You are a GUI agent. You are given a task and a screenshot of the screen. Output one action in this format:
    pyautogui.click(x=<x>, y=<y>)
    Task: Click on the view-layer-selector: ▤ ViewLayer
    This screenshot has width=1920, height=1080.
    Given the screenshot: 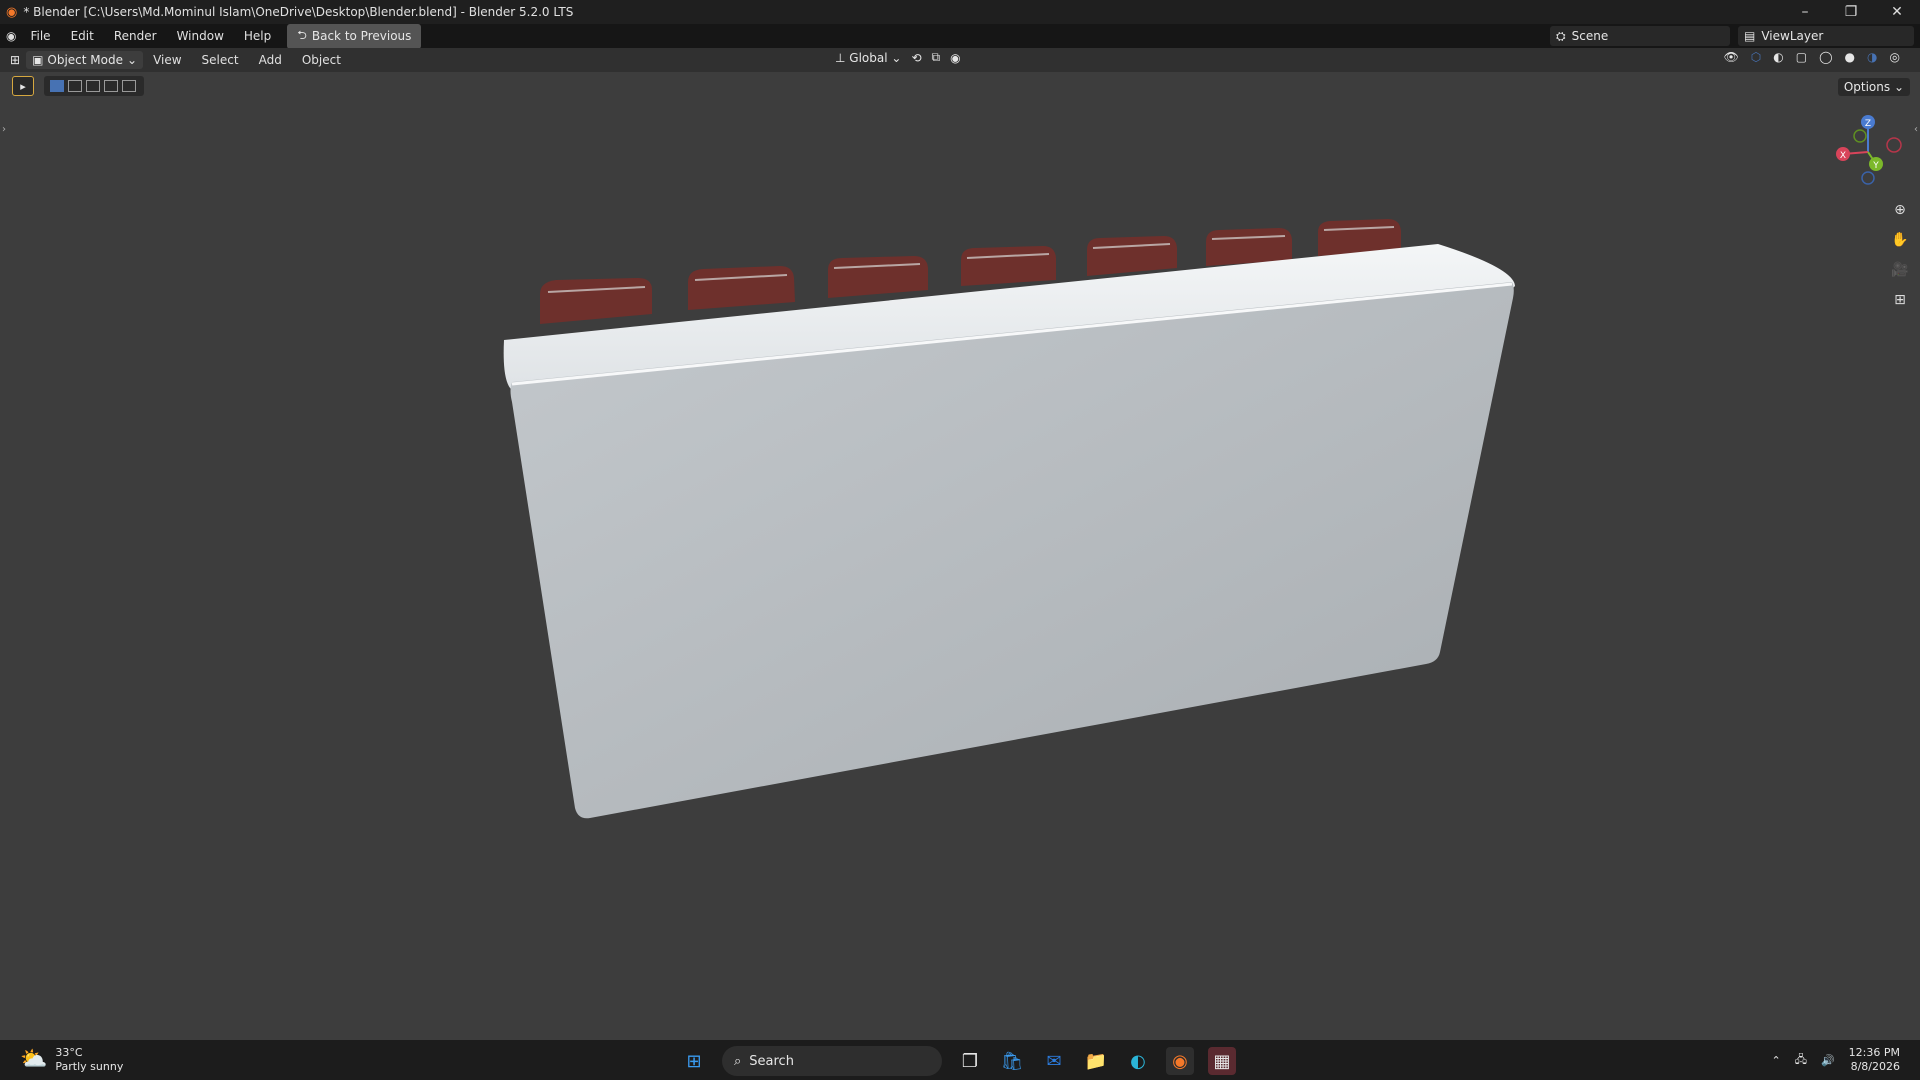 What is the action you would take?
    pyautogui.click(x=1826, y=36)
    